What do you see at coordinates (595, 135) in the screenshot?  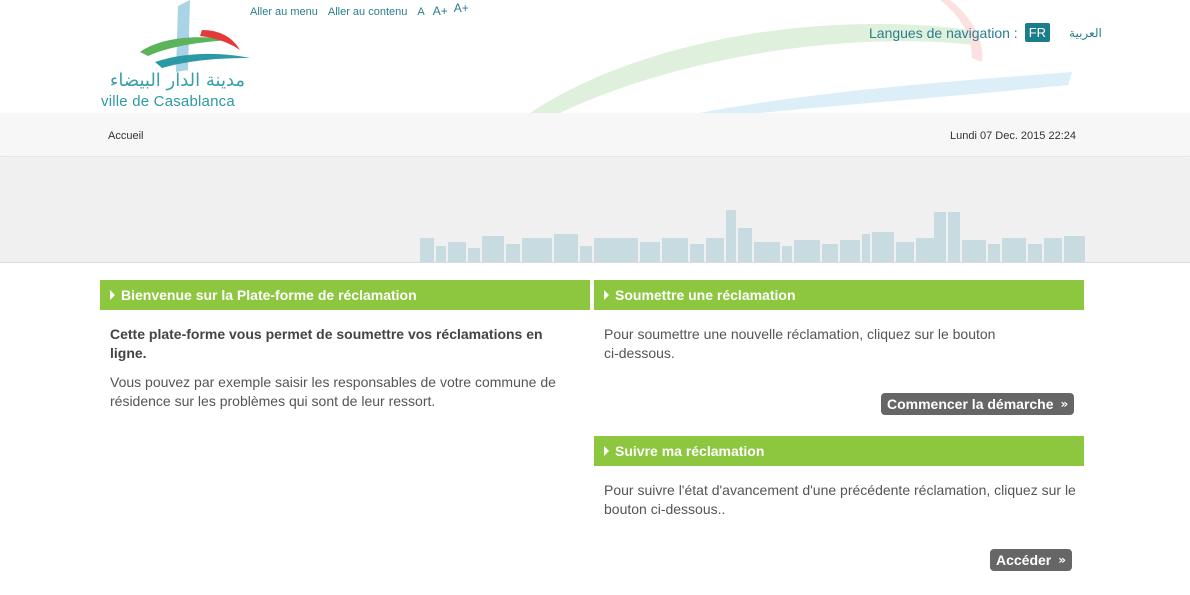 I see `nav-bar: Accueil Lundi 07 Dec. 2015 22:24` at bounding box center [595, 135].